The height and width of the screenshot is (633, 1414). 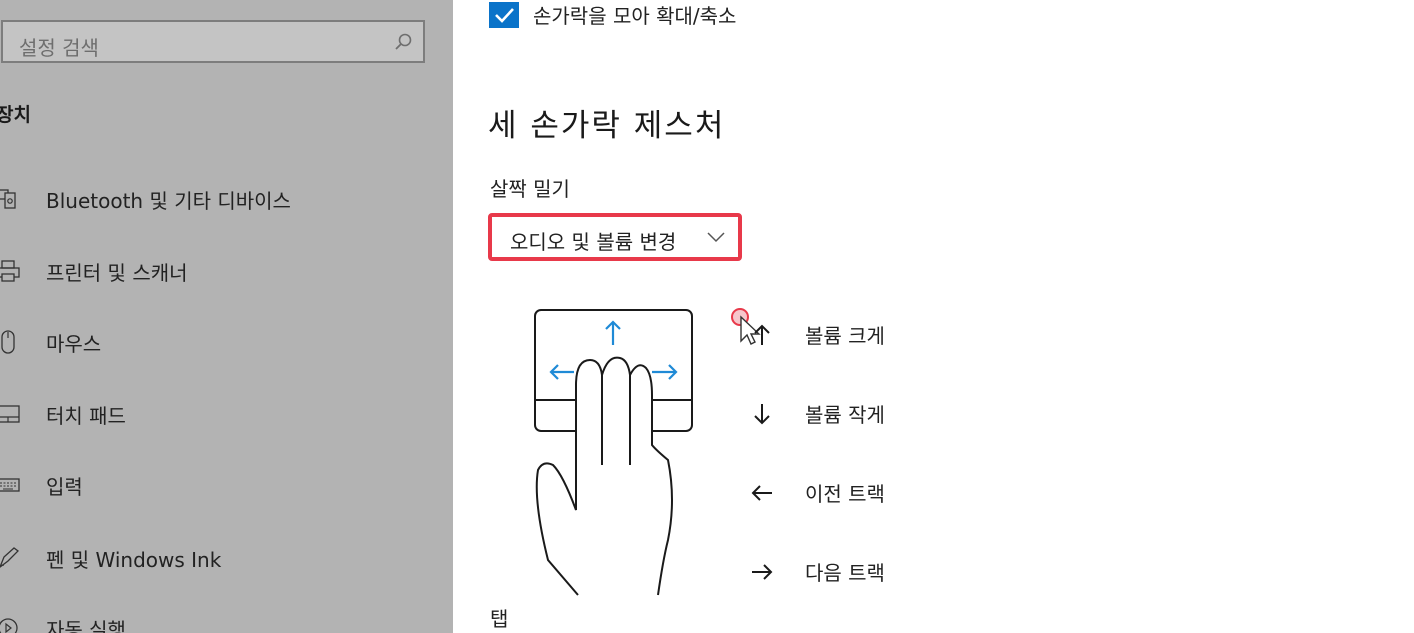 I want to click on pinch-to-zoom-label: 손가락을 모아 확대/축소, so click(x=635, y=16).